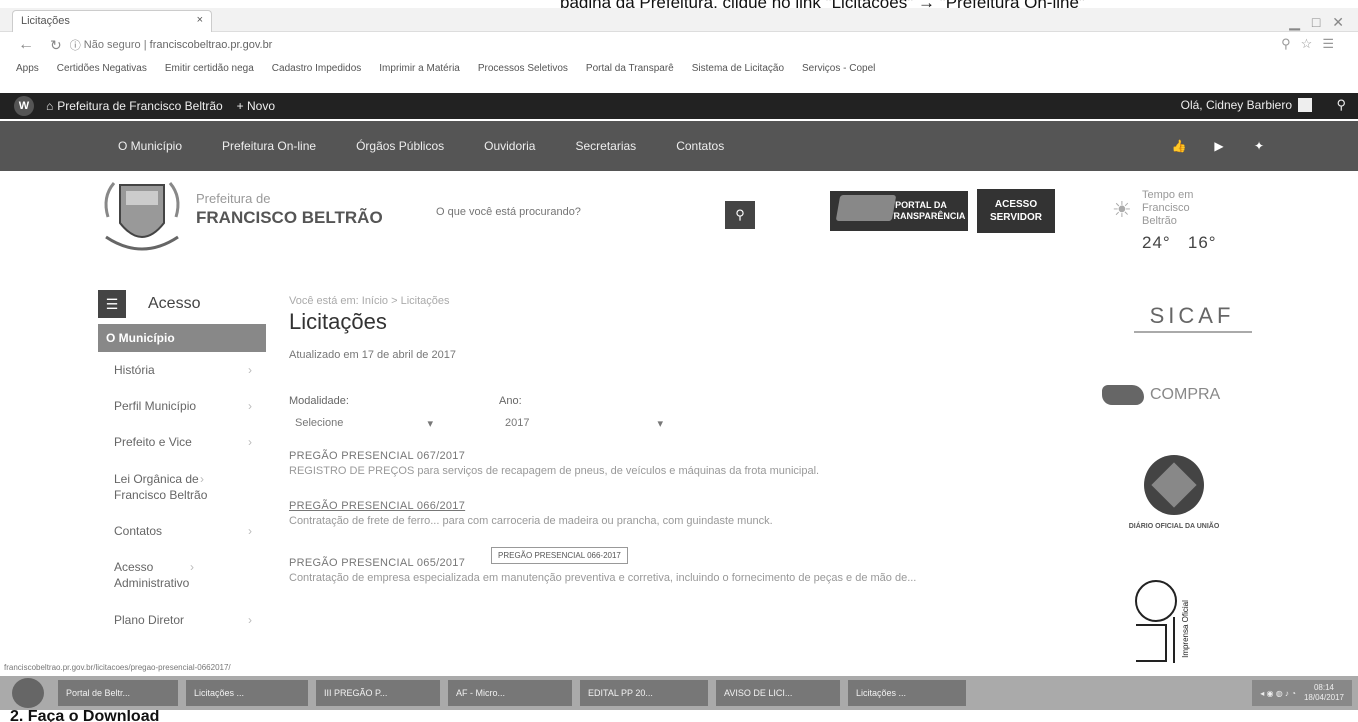  Describe the element at coordinates (400, 146) in the screenshot. I see `nav-item-orgaos-publicos: Órgãos Públicos` at that location.